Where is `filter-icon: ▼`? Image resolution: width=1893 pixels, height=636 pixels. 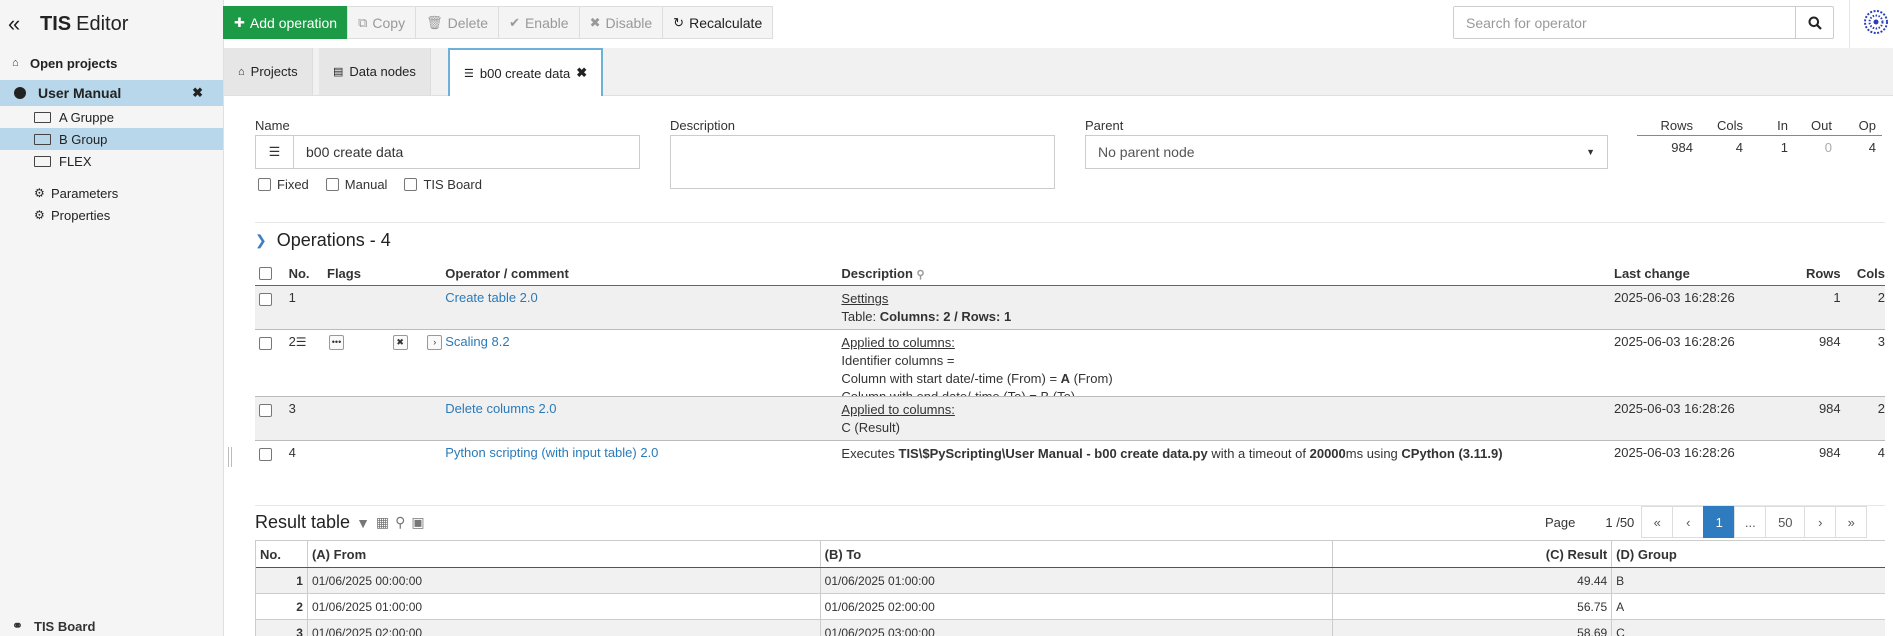
filter-icon: ▼ is located at coordinates (363, 523).